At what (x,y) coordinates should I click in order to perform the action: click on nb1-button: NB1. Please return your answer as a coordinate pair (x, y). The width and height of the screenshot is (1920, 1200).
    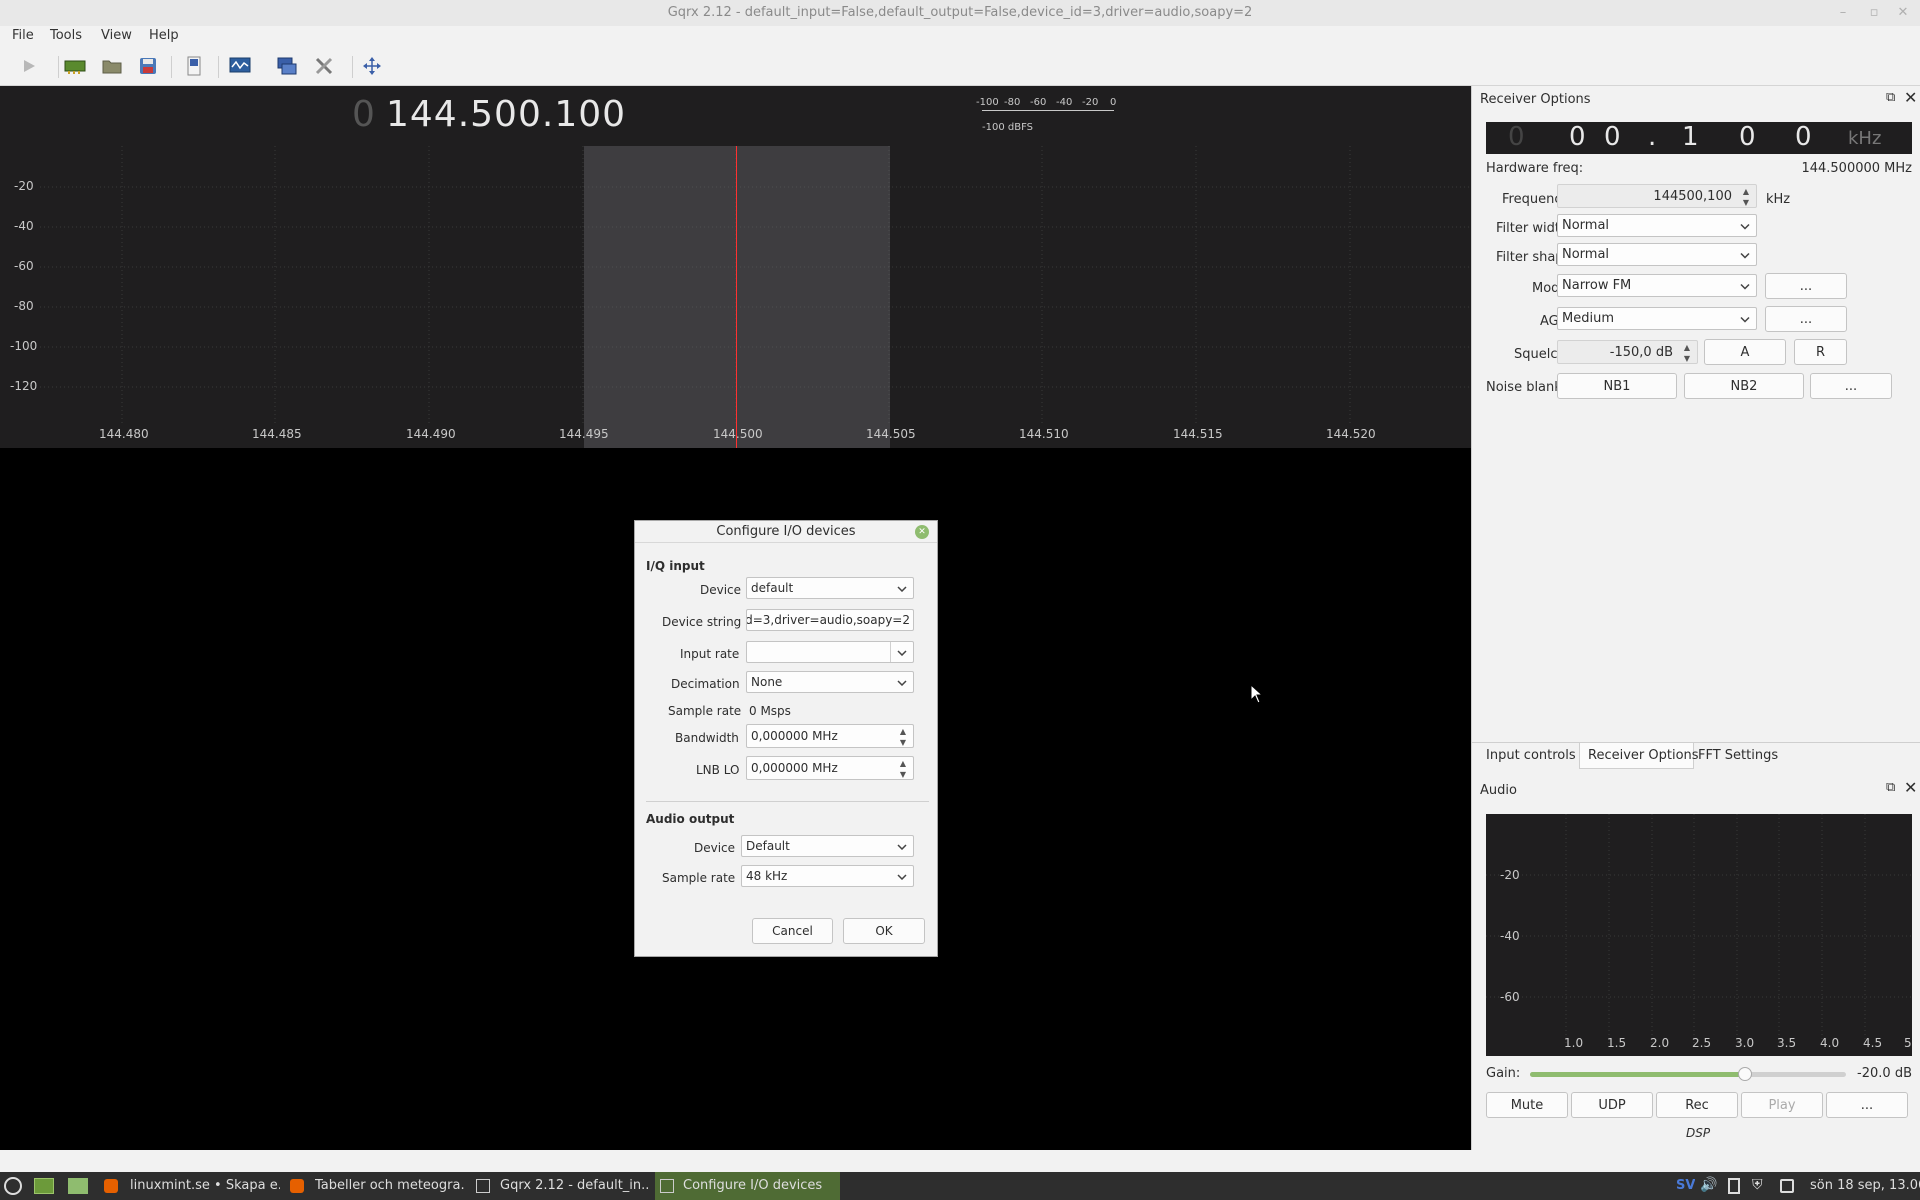
    Looking at the image, I should click on (1617, 386).